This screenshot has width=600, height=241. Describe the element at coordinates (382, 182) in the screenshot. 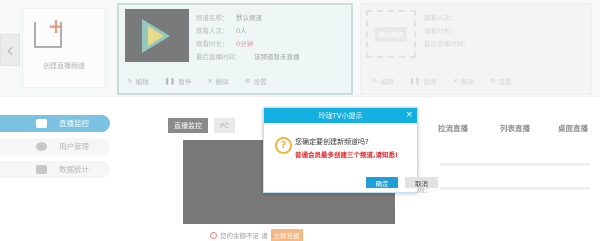

I see `confirm-button: 确定` at that location.